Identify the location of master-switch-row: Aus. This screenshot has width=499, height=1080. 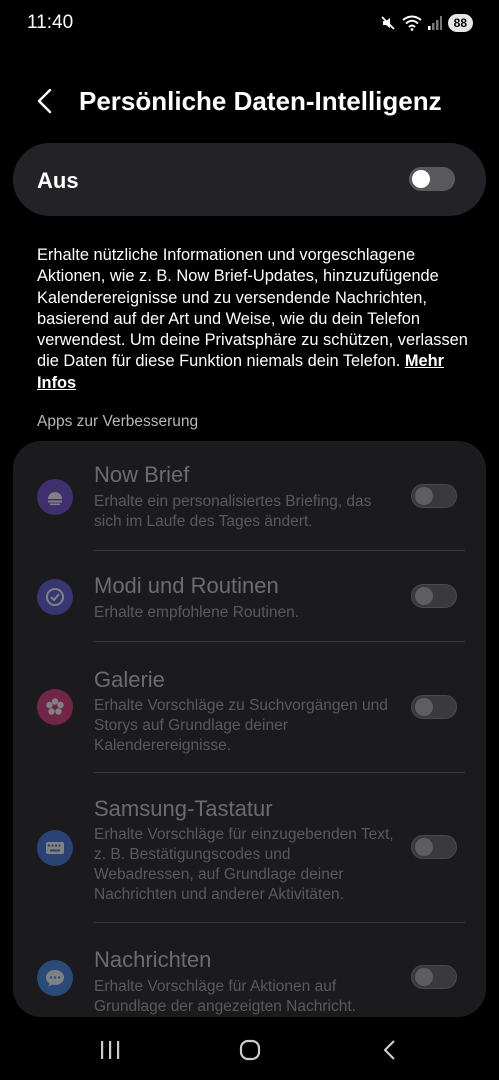
(249, 179).